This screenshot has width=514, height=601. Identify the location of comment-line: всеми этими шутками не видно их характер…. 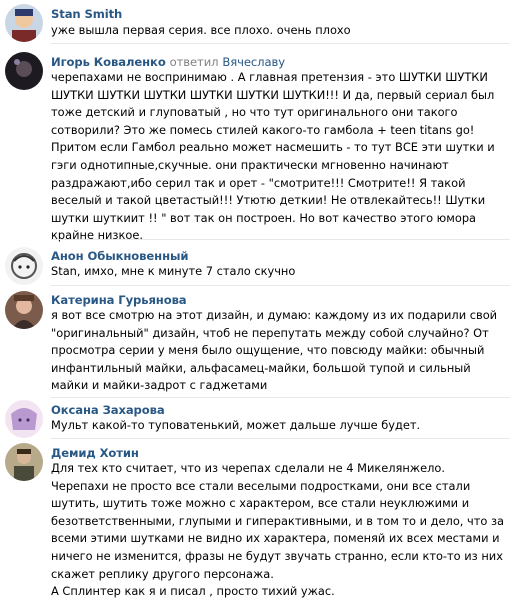
(275, 538).